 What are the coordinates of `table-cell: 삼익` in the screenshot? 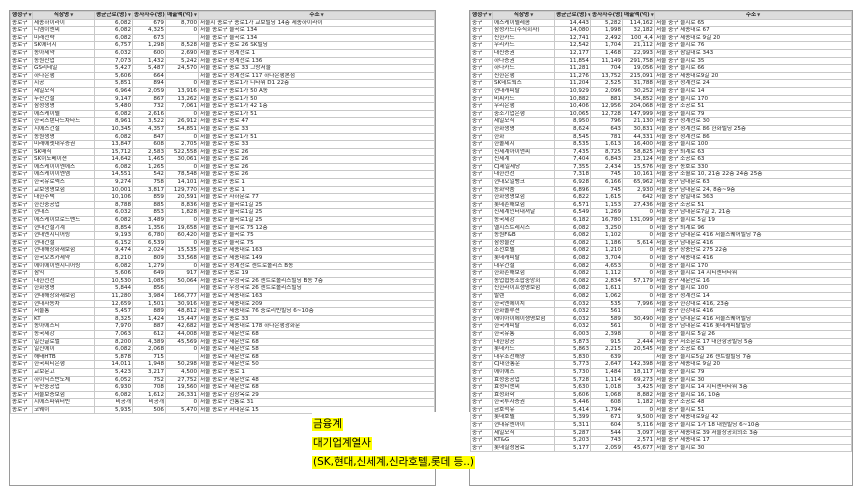 It's located at (63, 273).